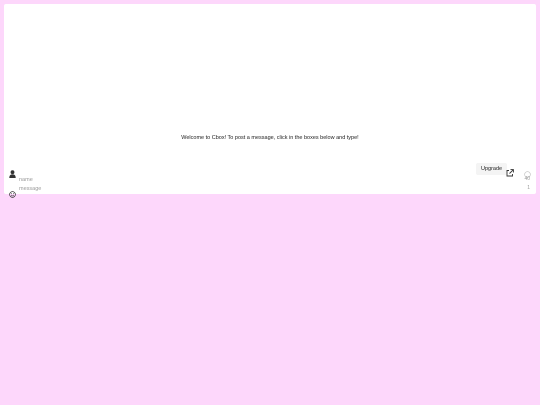 The image size is (540, 405). What do you see at coordinates (270, 170) in the screenshot?
I see `toolbar: Upgrade` at bounding box center [270, 170].